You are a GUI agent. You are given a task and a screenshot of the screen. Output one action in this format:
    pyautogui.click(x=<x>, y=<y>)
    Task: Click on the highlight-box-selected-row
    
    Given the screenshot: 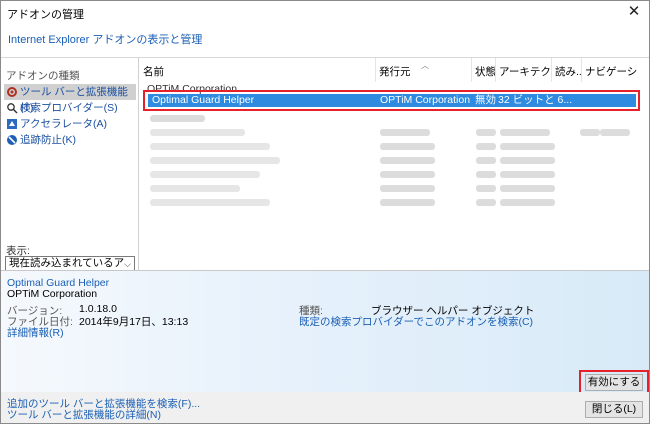 What is the action you would take?
    pyautogui.click(x=391, y=100)
    